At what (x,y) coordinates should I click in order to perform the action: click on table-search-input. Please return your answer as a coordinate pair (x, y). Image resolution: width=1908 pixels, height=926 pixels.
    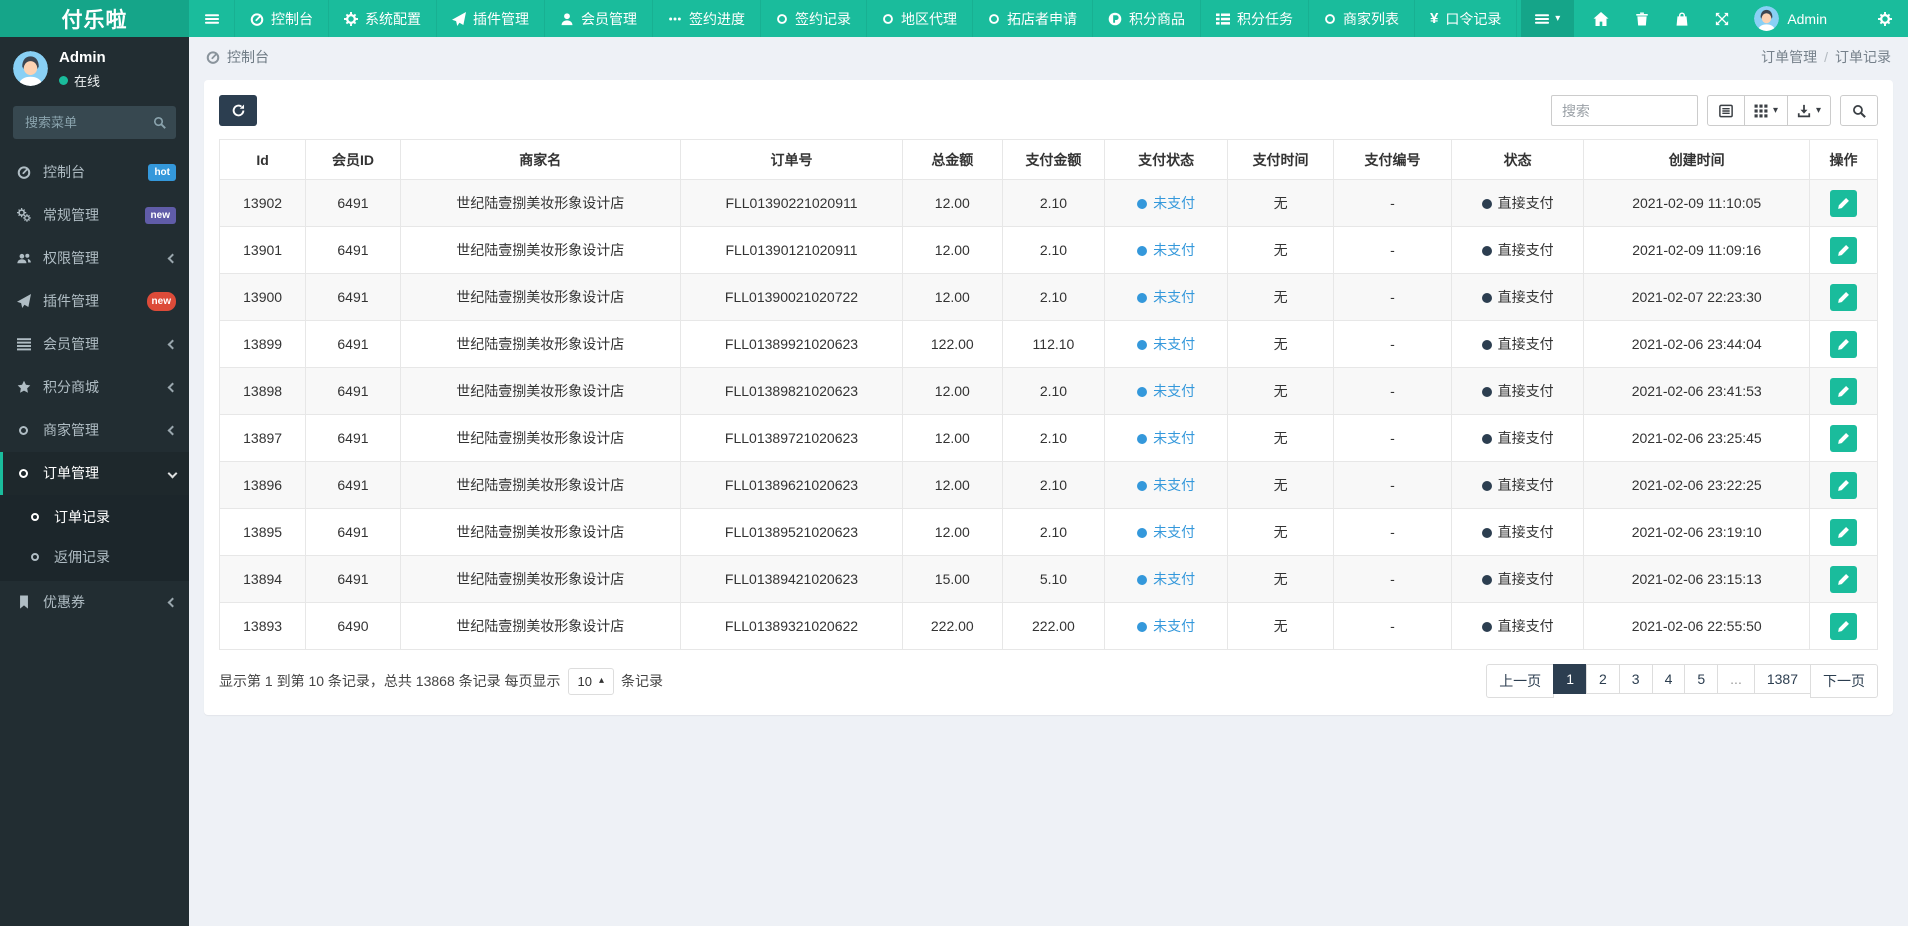
    Looking at the image, I should click on (1624, 110).